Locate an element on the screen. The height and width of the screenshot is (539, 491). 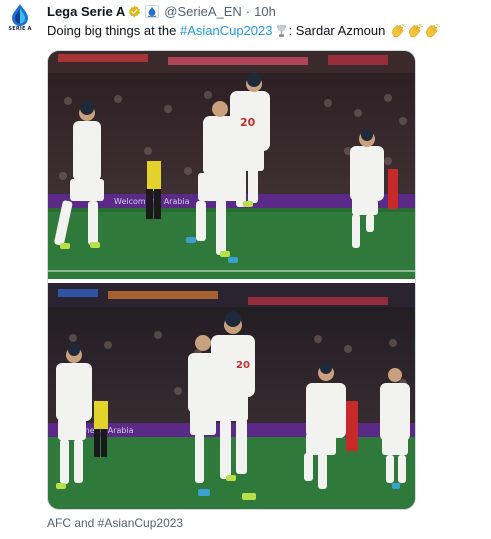
tweet-header: Lega Serie A @SerieA_EN · 10h is located at coordinates (161, 11).